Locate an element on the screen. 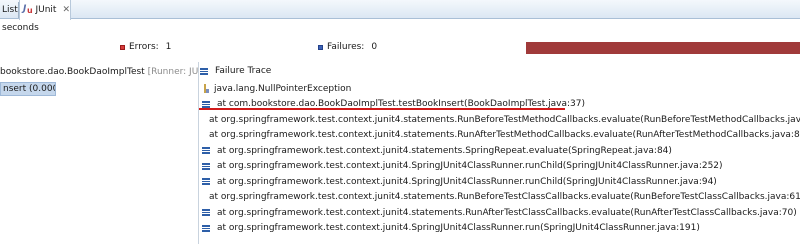  failure-icon is located at coordinates (320, 47).